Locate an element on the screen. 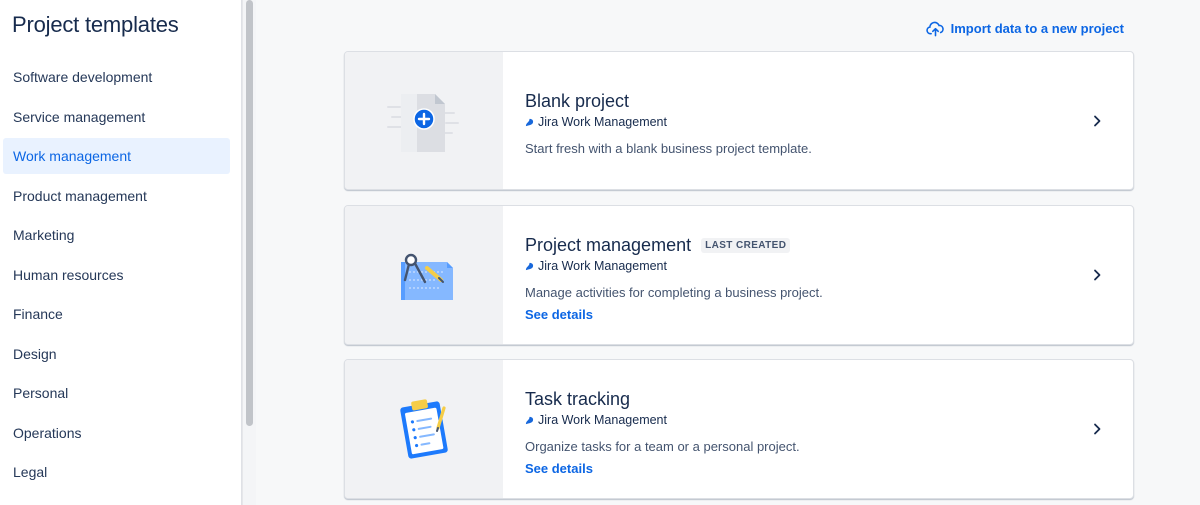 The image size is (1200, 505). sidebar-item-software-development: Software development is located at coordinates (116, 77).